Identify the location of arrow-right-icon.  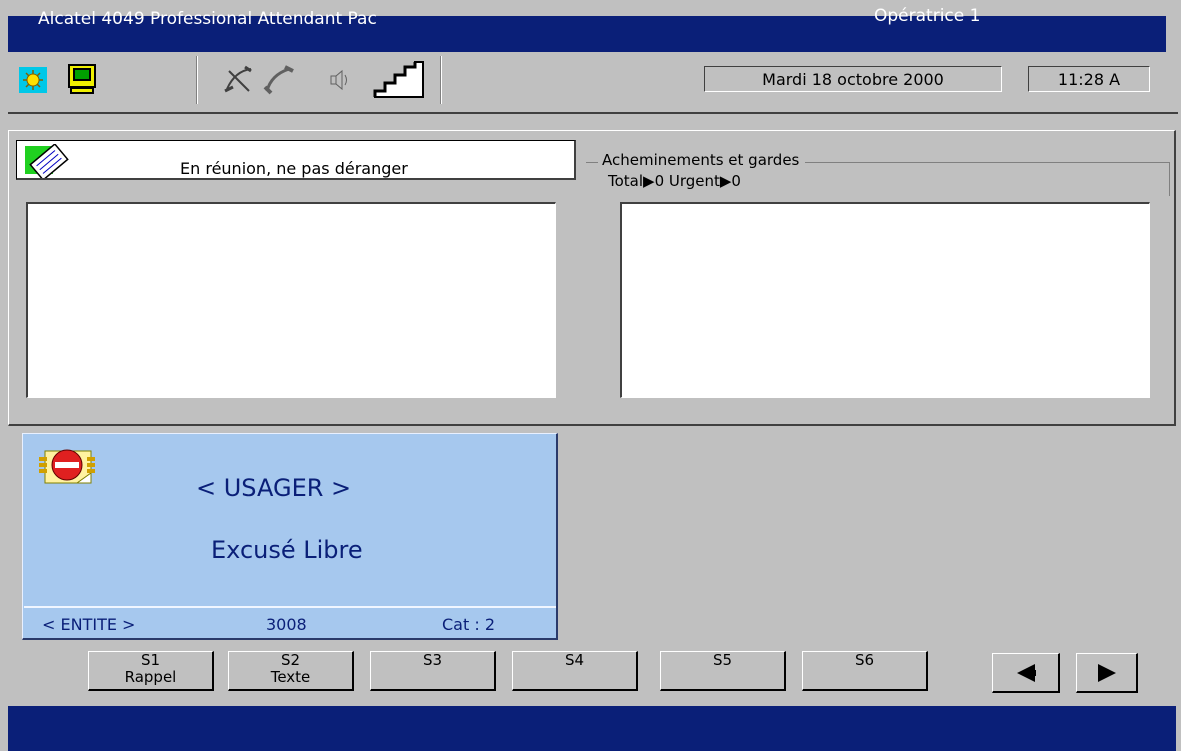
(1106, 672).